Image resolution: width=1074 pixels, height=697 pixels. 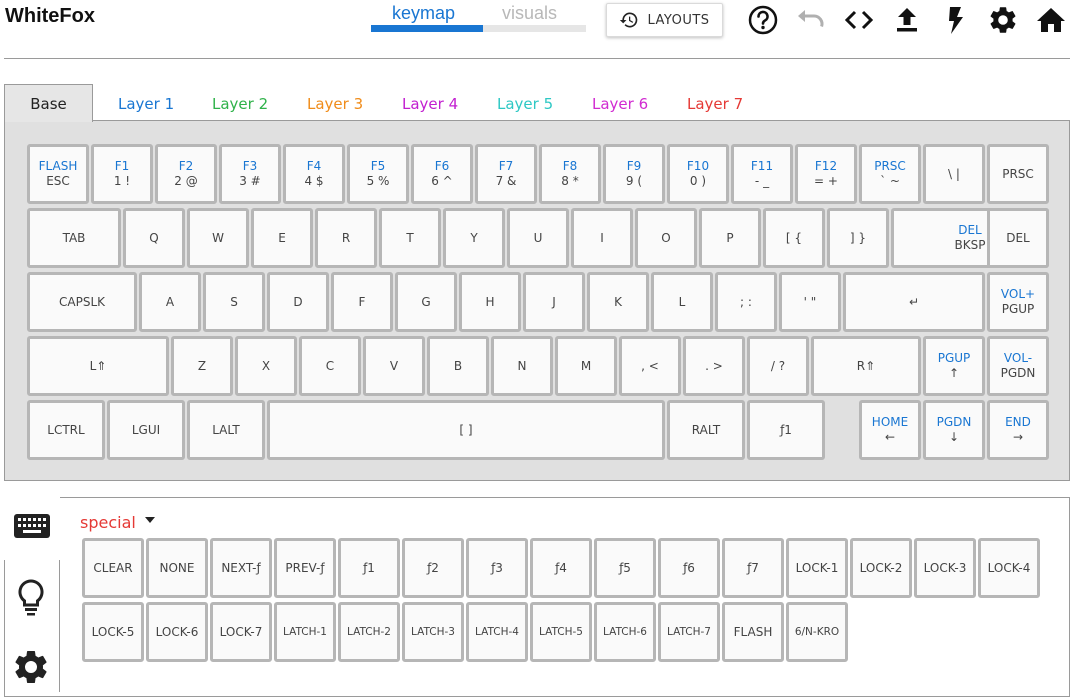 What do you see at coordinates (66, 430) in the screenshot?
I see `key: LCTRL` at bounding box center [66, 430].